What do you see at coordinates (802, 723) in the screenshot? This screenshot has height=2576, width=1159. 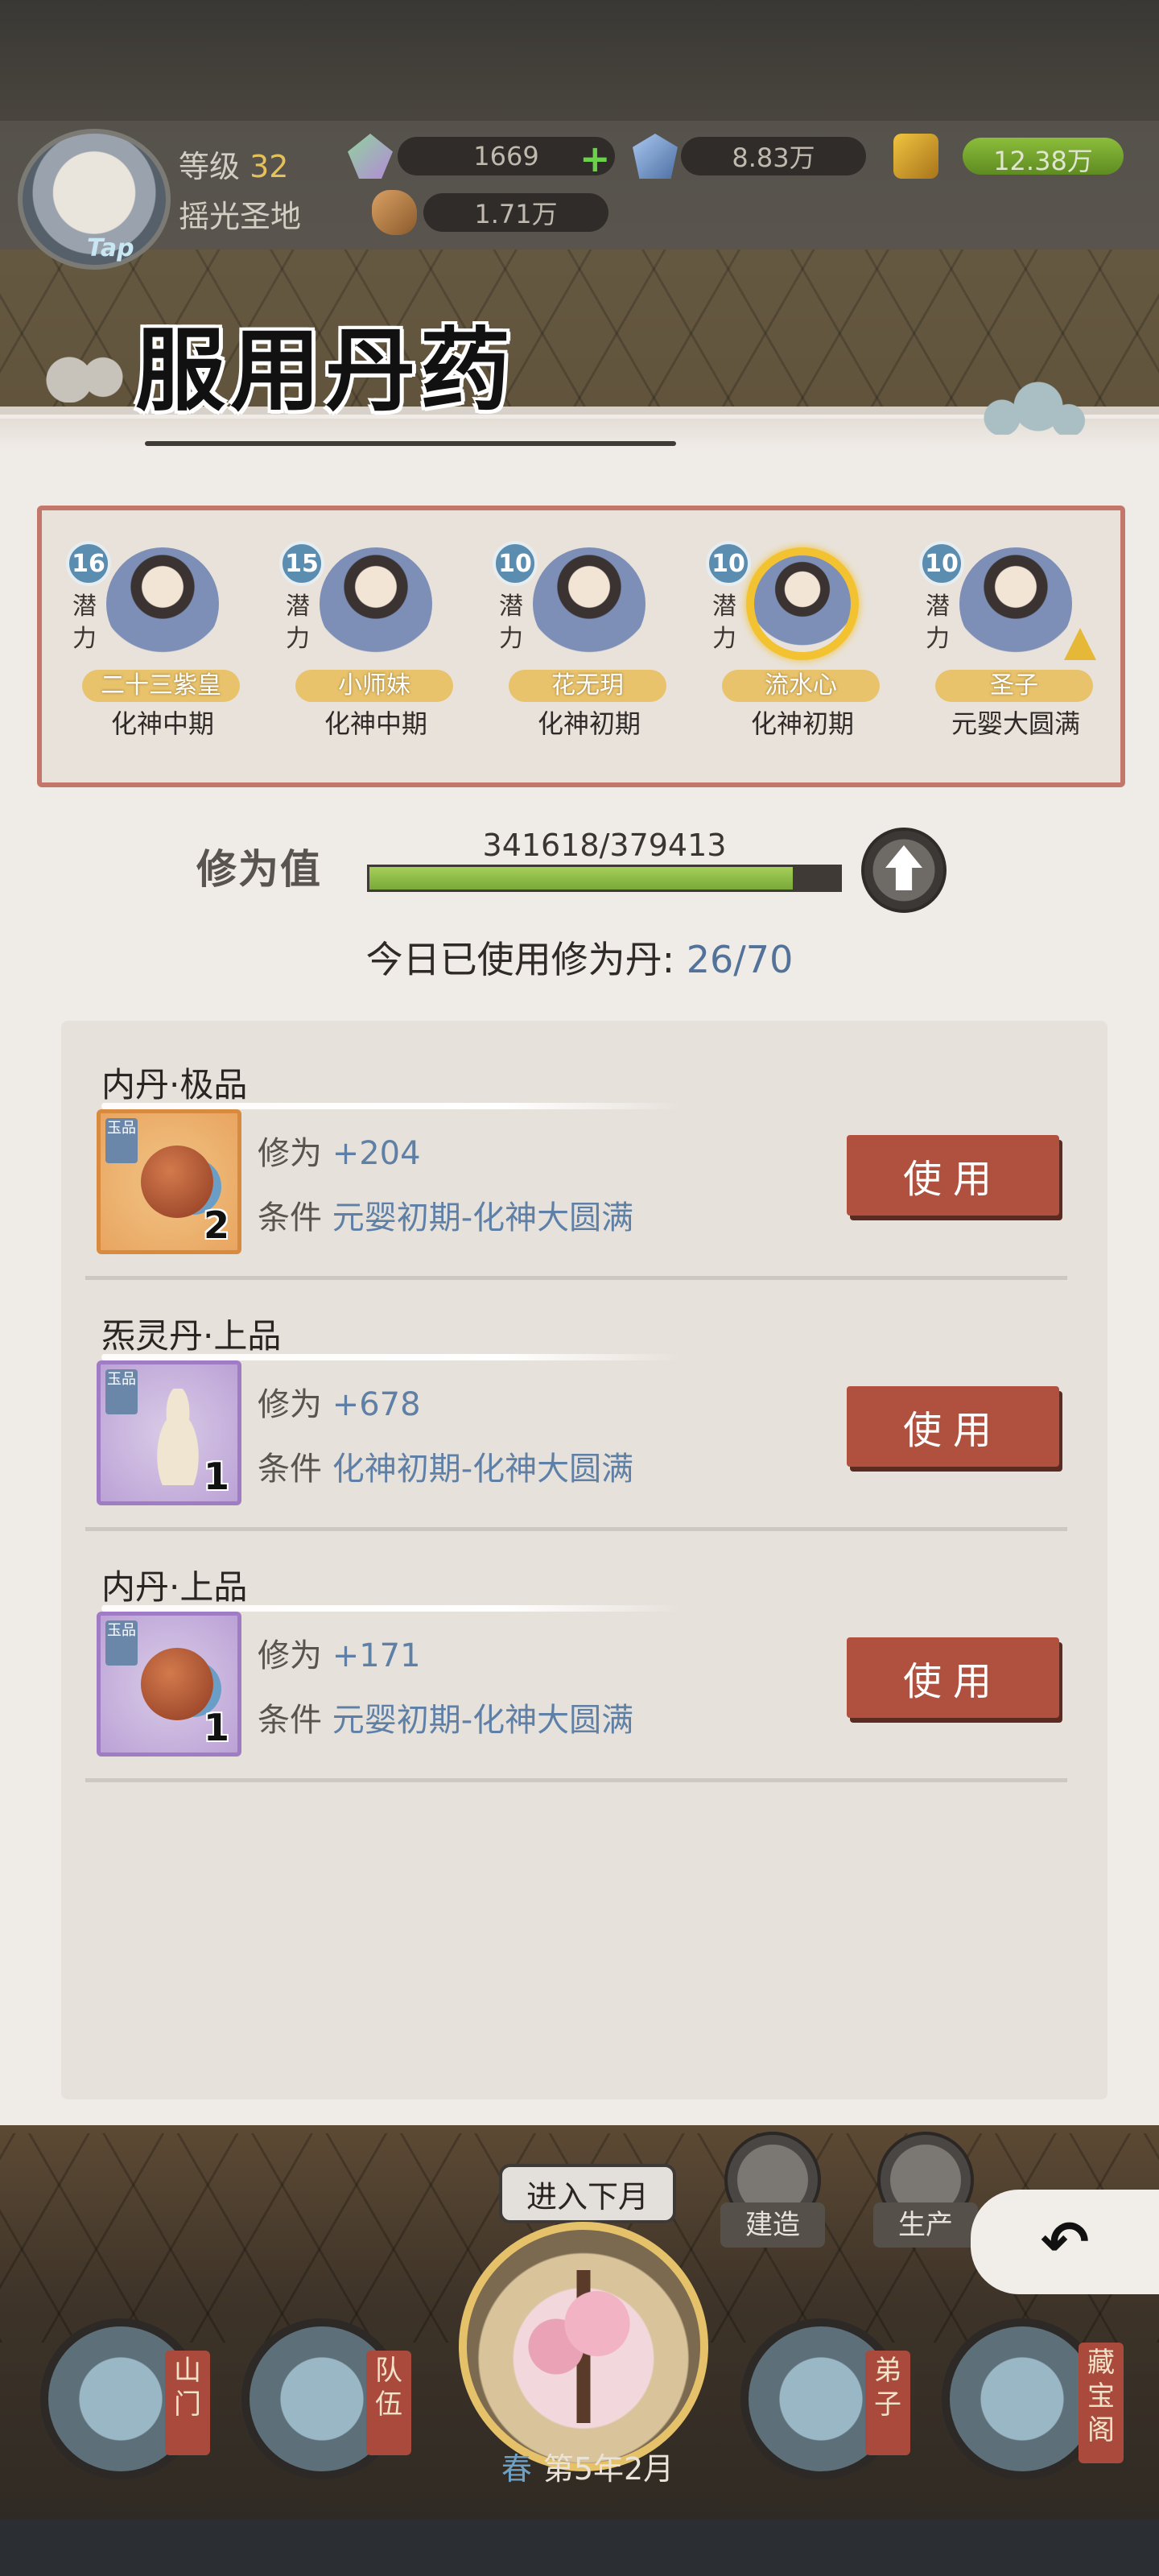 I see `disciple-stage: 化神初期` at bounding box center [802, 723].